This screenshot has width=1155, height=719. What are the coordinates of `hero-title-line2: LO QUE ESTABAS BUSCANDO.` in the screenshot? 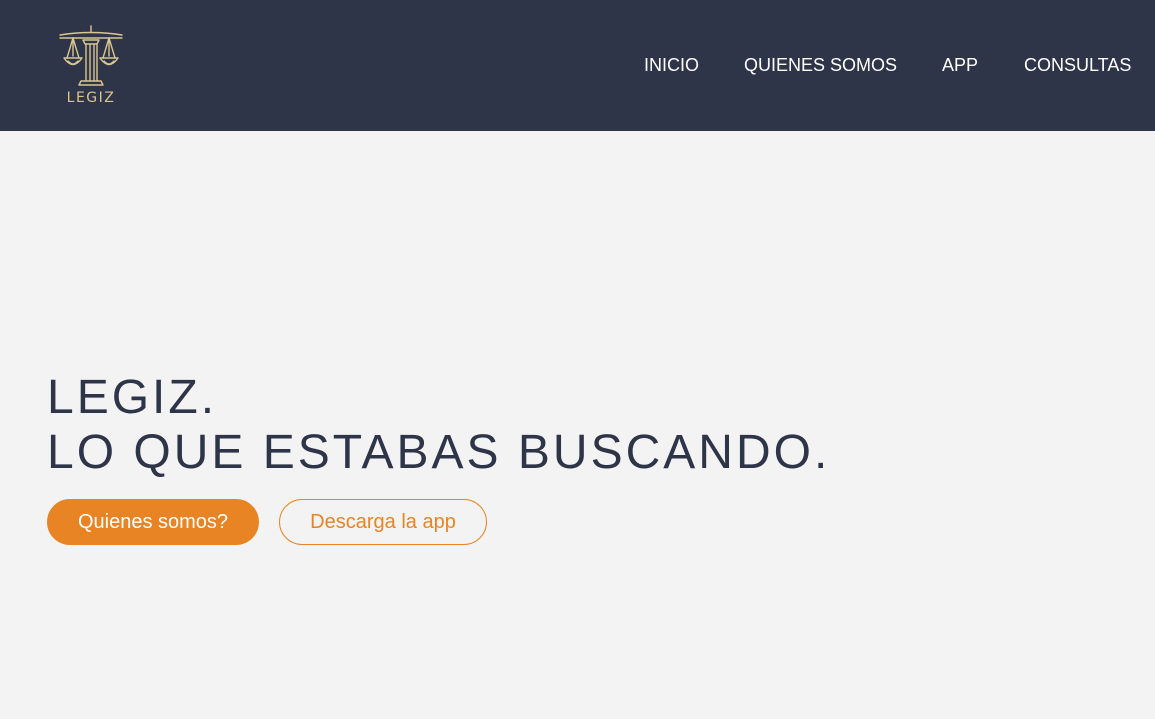 It's located at (439, 452).